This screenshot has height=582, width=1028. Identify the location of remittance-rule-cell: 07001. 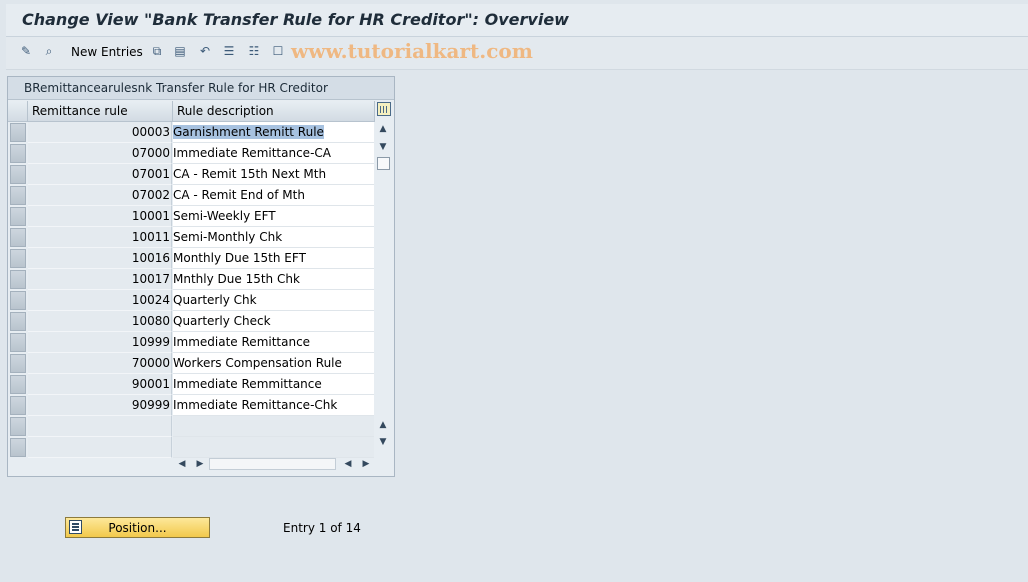
(100, 174).